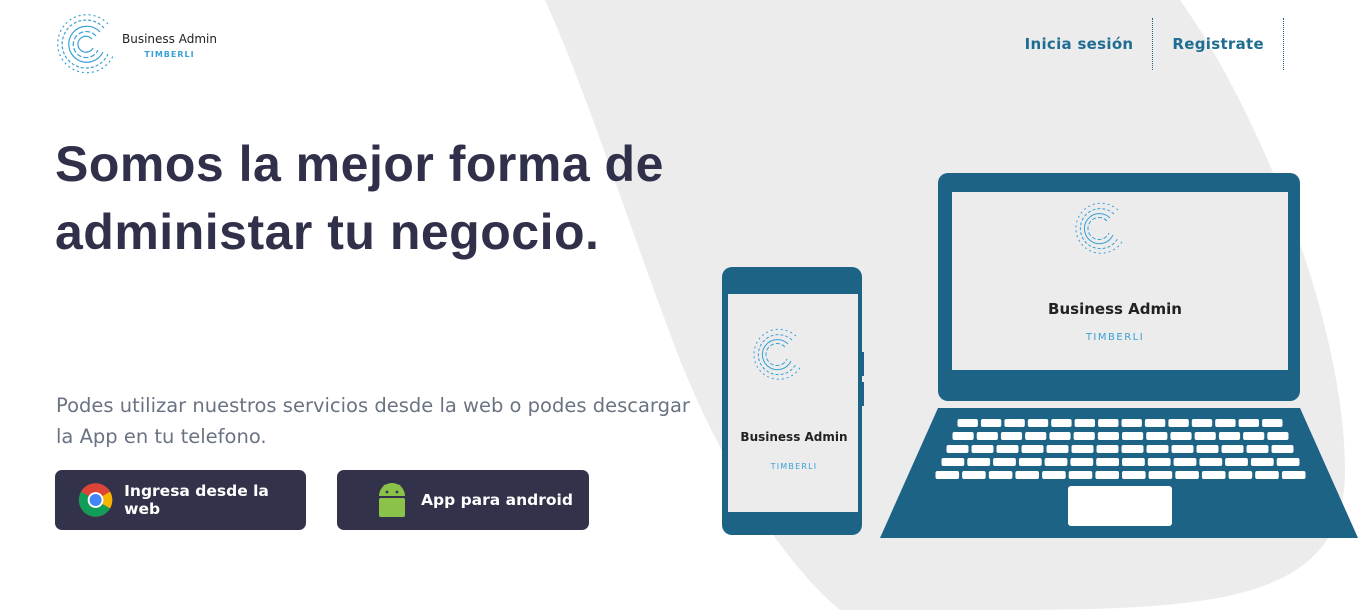 Image resolution: width=1365 pixels, height=610 pixels. I want to click on top-nav: Inicia sesión Registrate, so click(1145, 44).